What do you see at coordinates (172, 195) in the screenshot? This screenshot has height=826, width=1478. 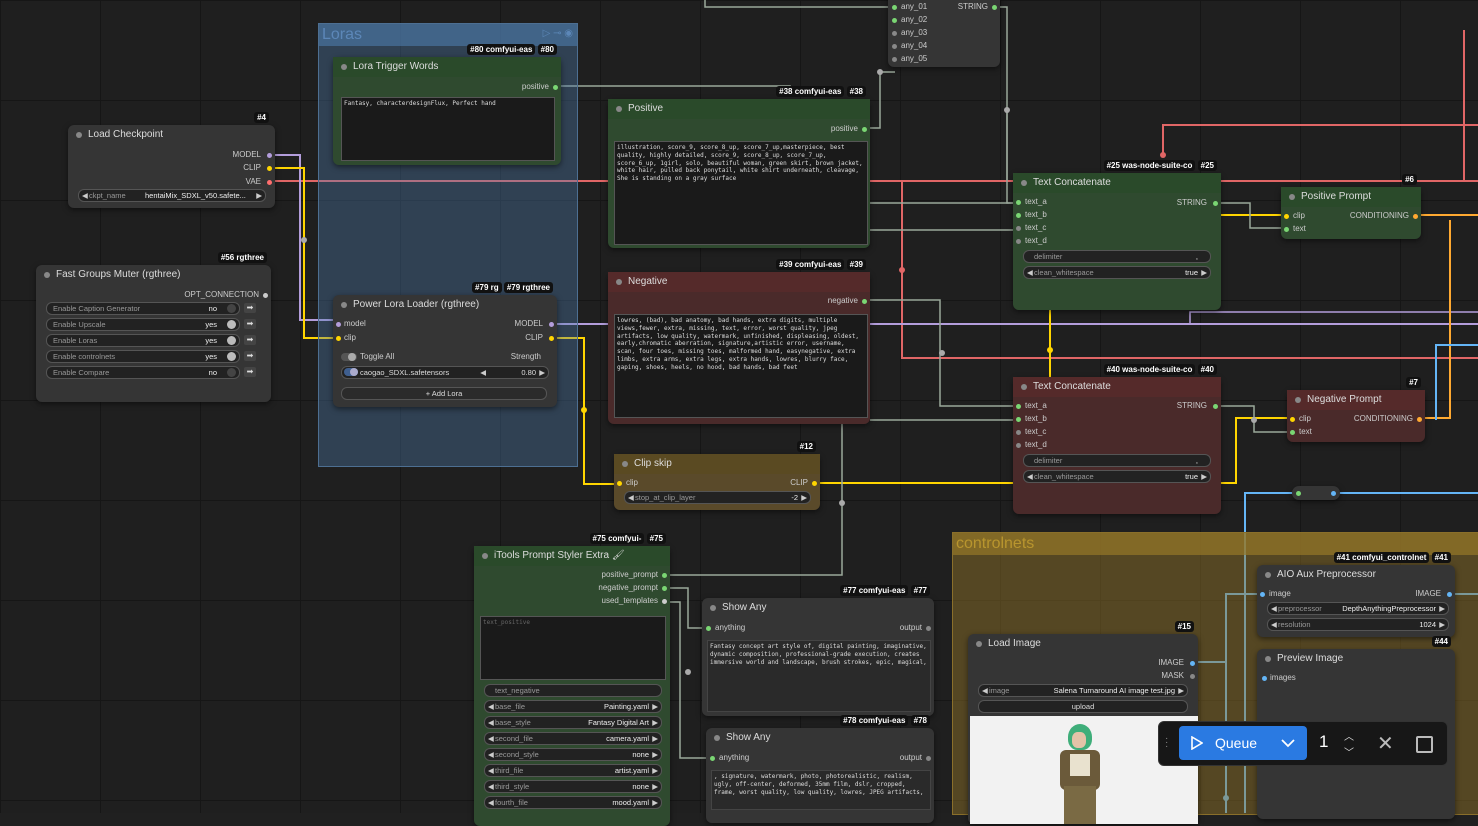 I see `ckpt-name-combo: ◀ ckpt_name hentaiMix_SDXL_v50.safete... ▶` at bounding box center [172, 195].